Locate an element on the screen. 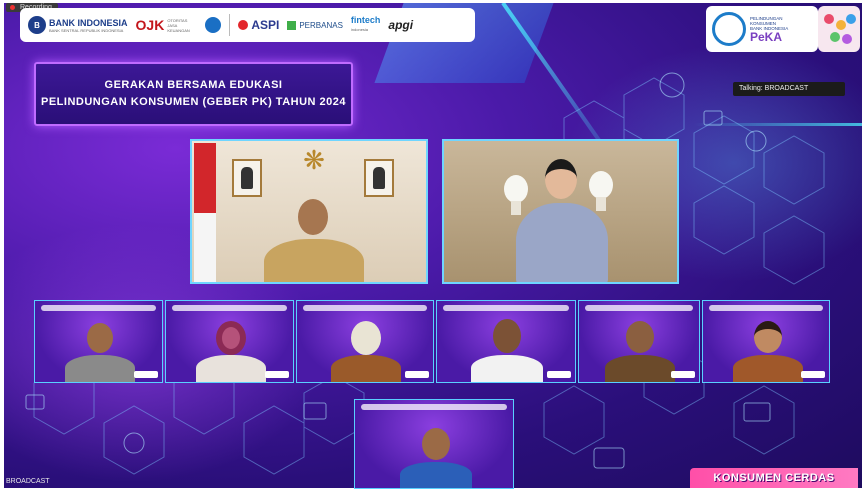  globe-icon is located at coordinates (213, 25).